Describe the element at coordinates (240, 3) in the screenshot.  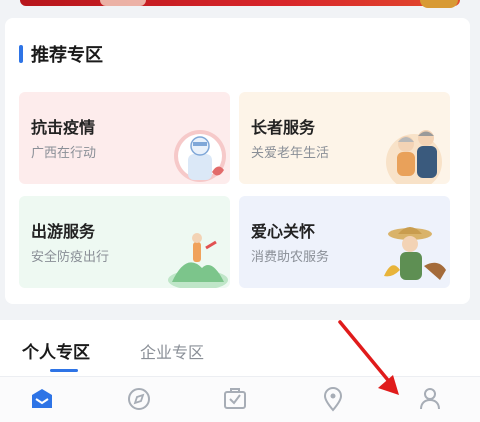
I see `top-banner` at that location.